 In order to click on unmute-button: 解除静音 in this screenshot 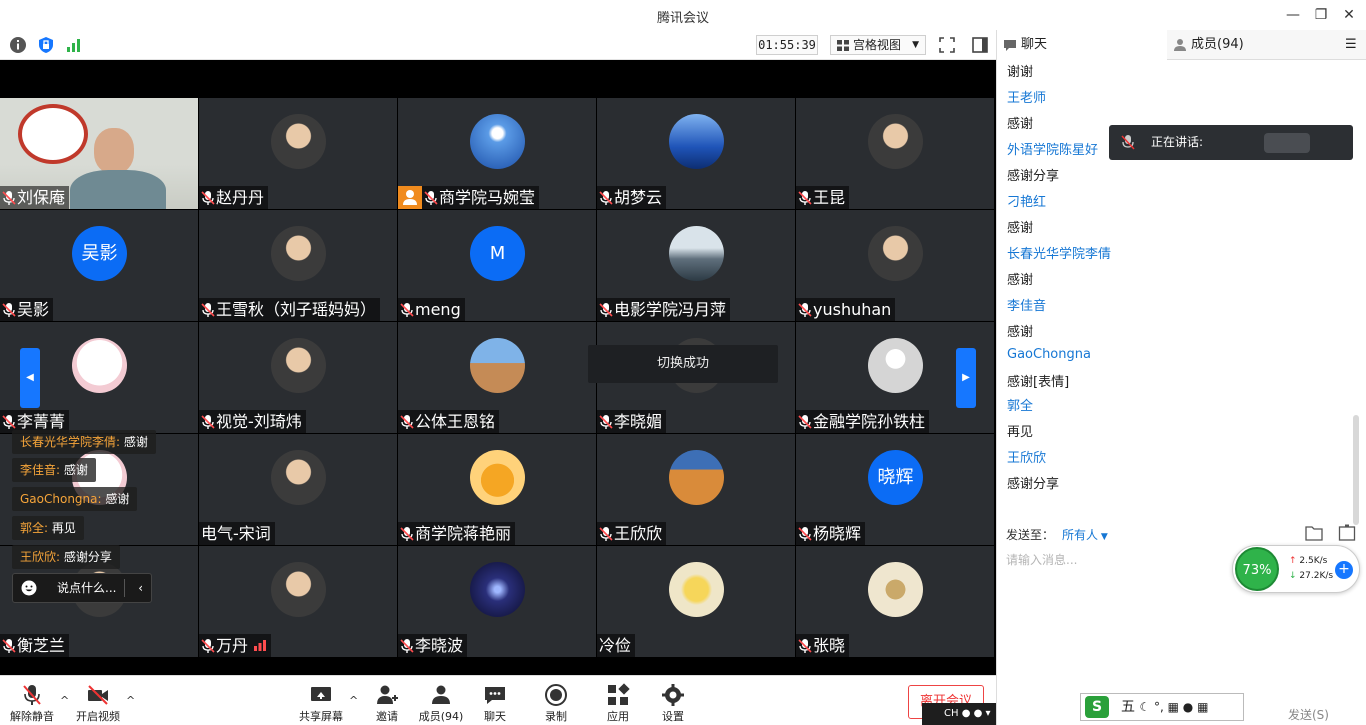, I will do `click(32, 700)`.